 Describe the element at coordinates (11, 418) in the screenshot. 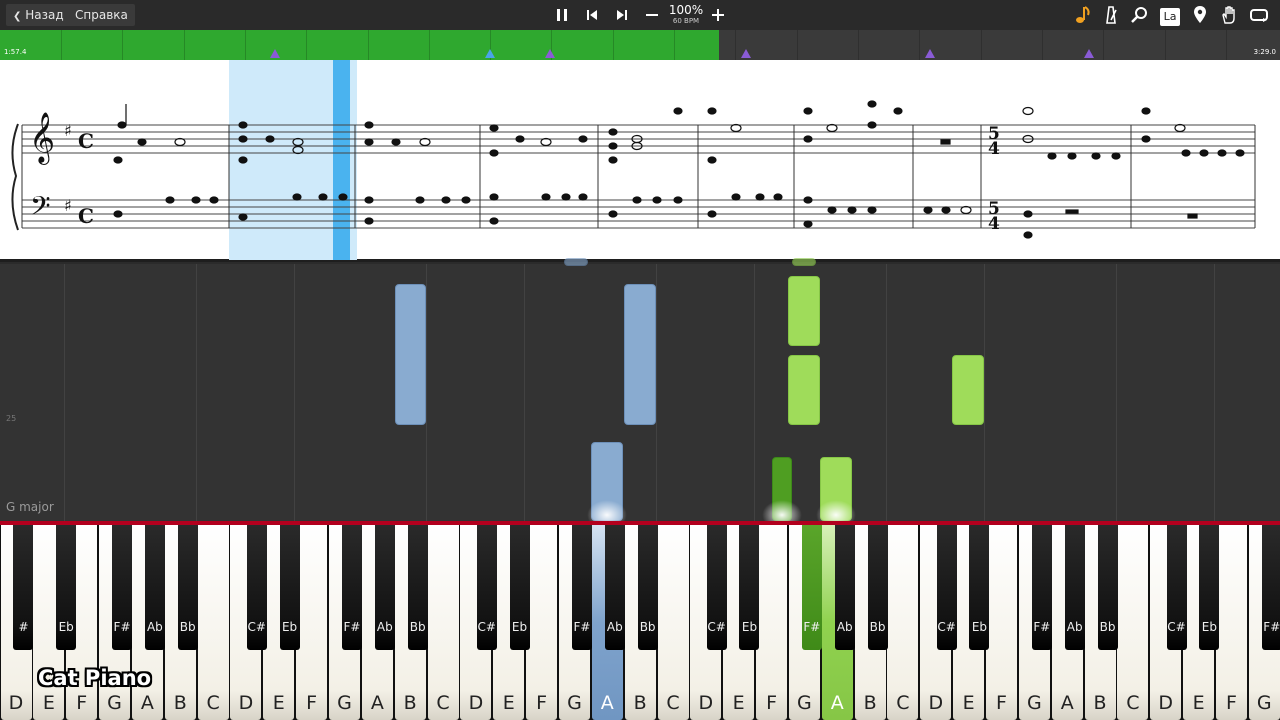

I see `row-number: 25` at that location.